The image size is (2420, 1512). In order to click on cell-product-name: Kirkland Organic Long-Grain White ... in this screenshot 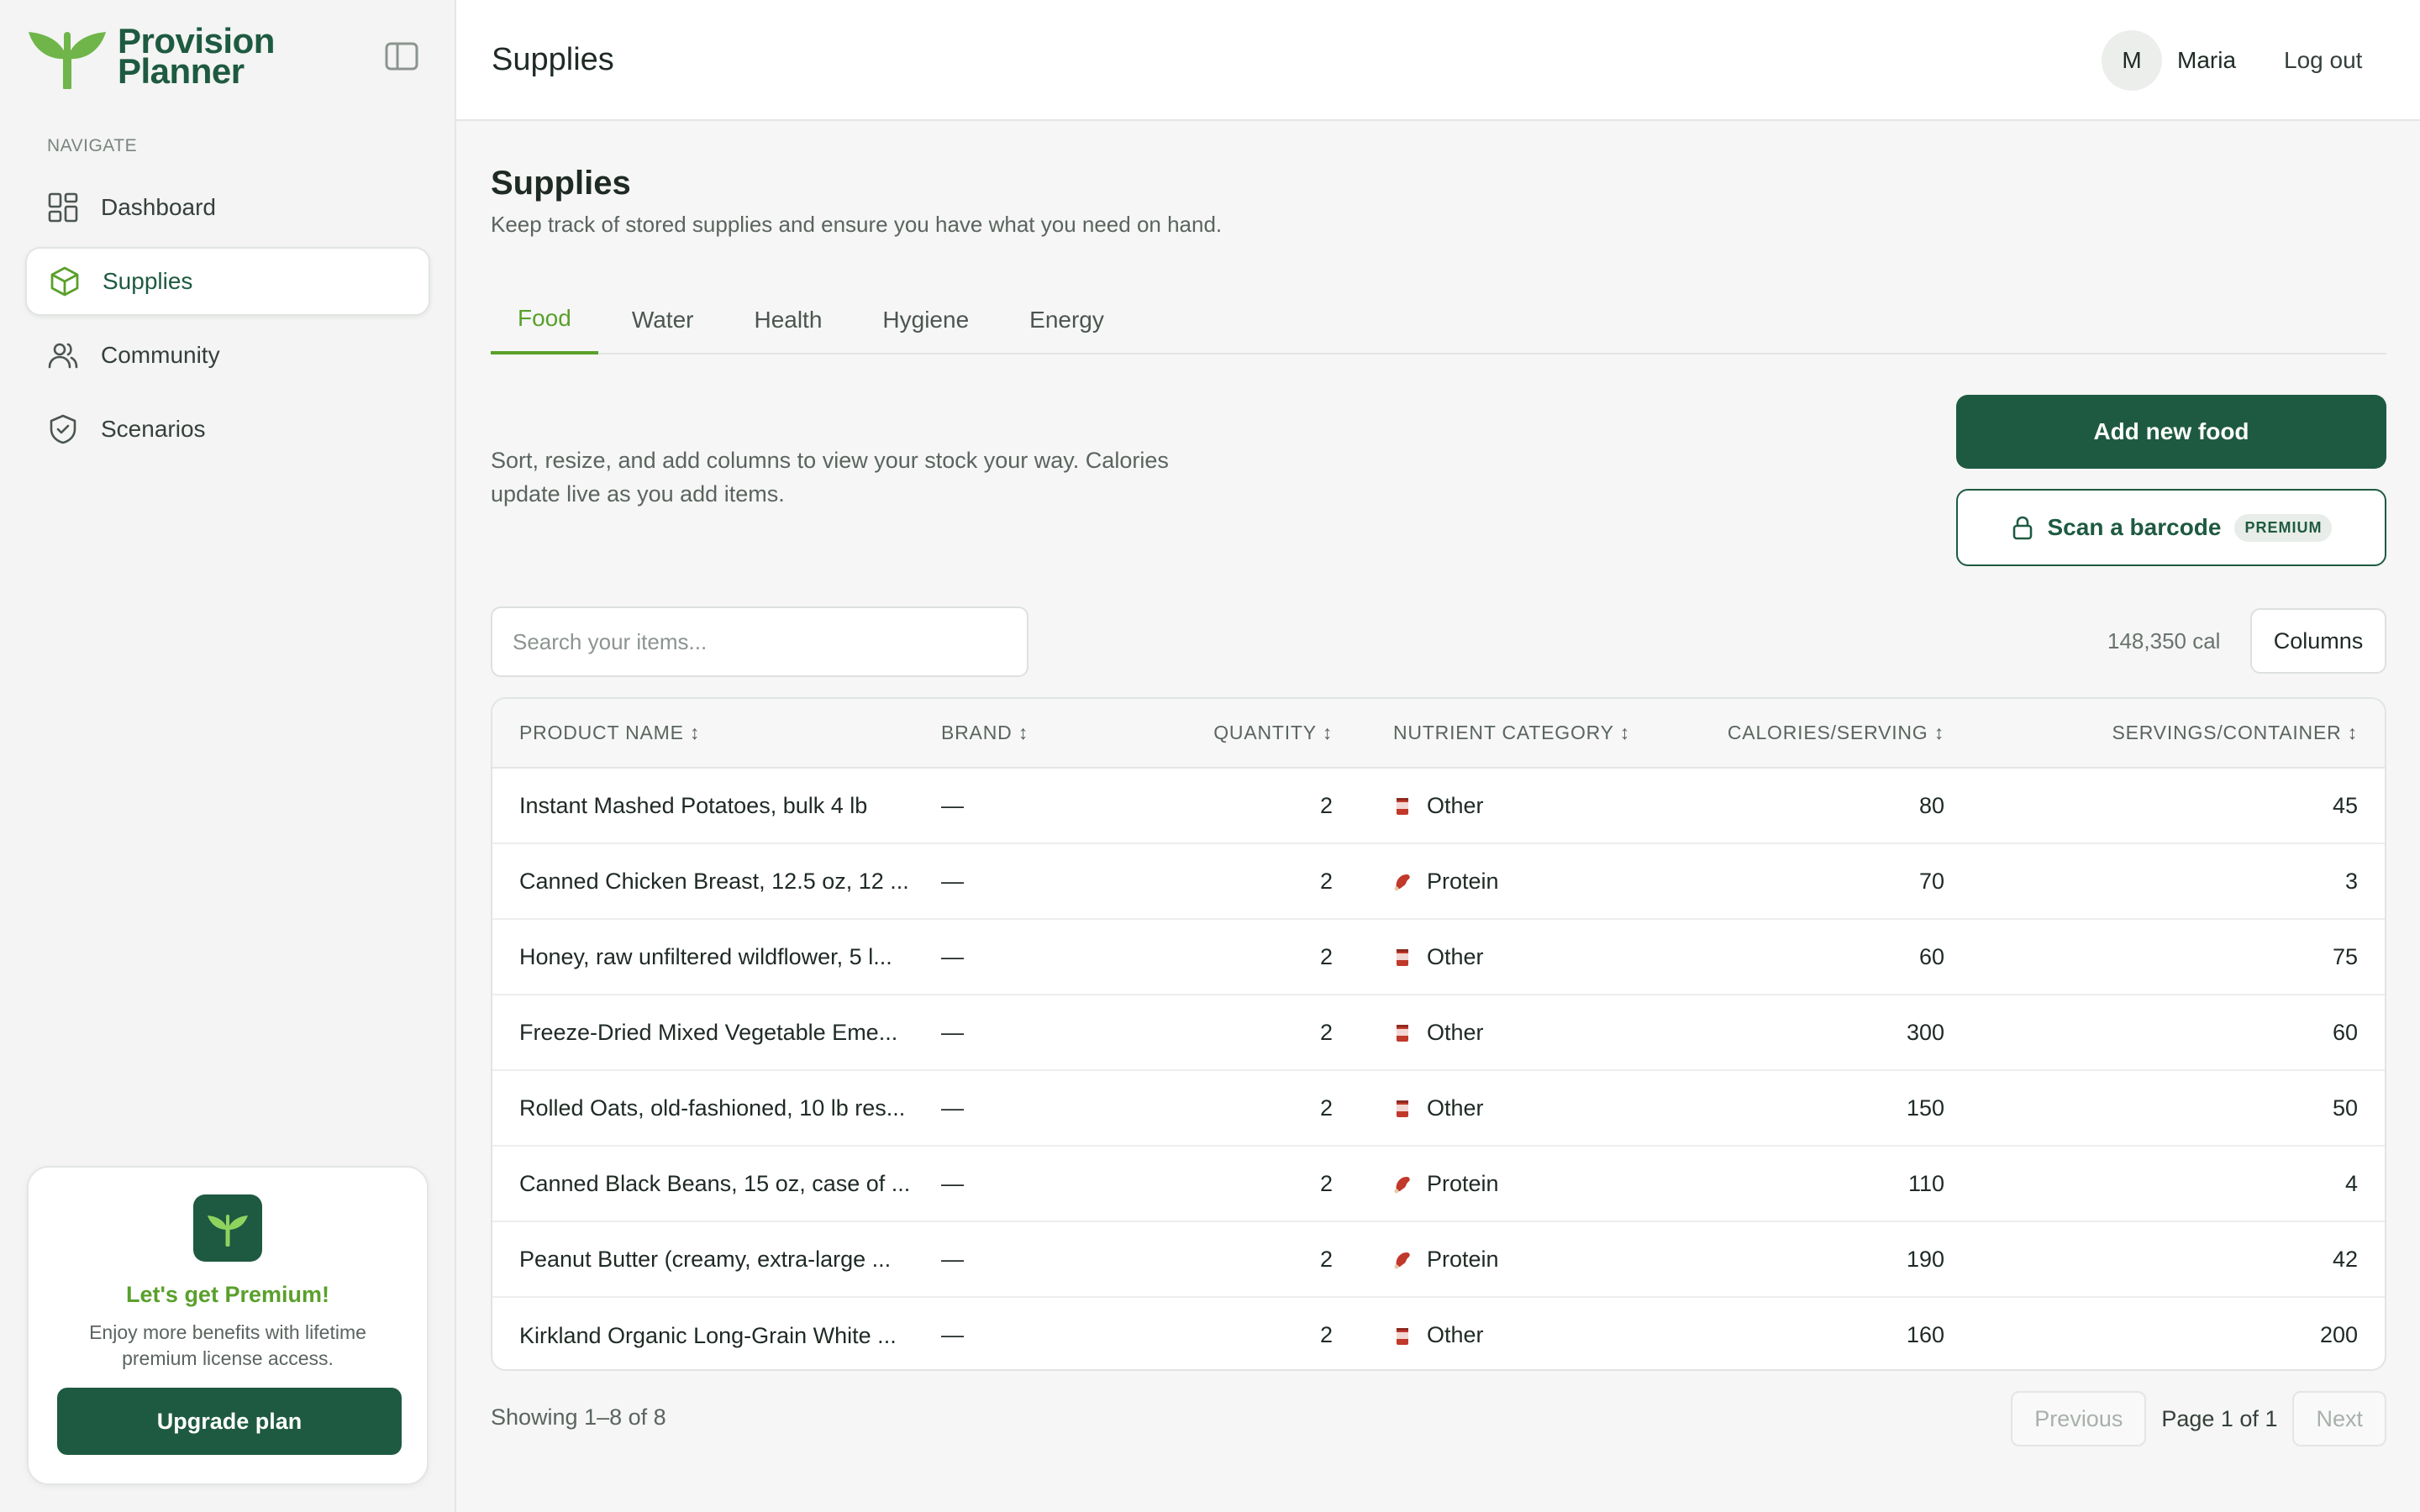, I will do `click(708, 1335)`.